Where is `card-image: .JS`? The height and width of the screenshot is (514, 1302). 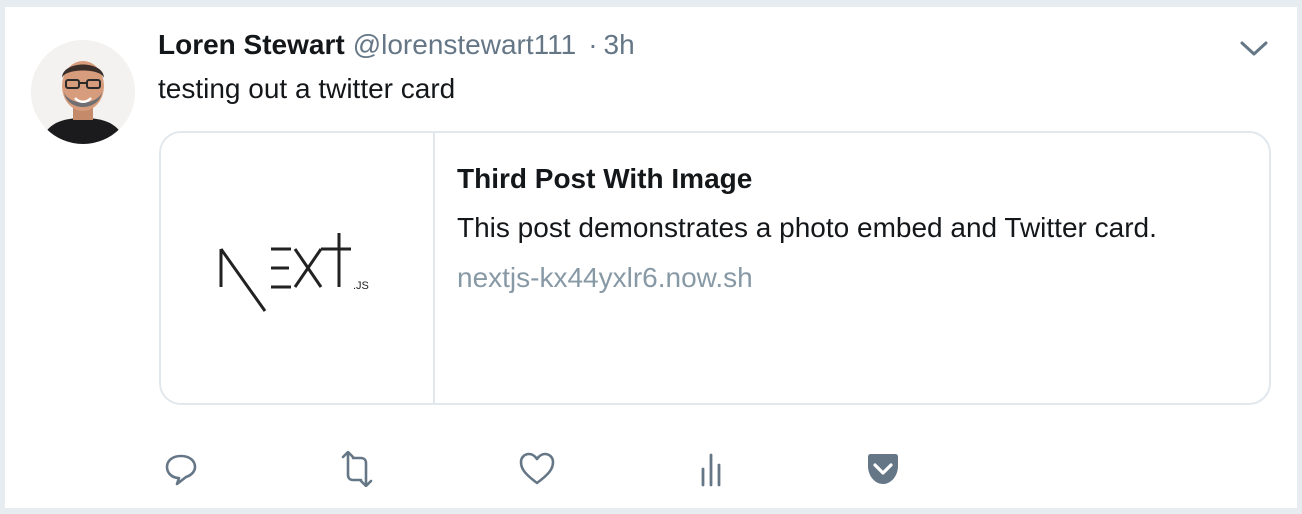 card-image: .JS is located at coordinates (298, 268).